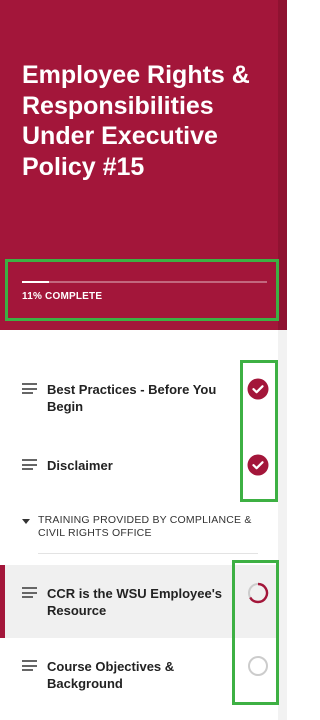 The image size is (320, 720). Describe the element at coordinates (258, 593) in the screenshot. I see `progress-ring-icon` at that location.